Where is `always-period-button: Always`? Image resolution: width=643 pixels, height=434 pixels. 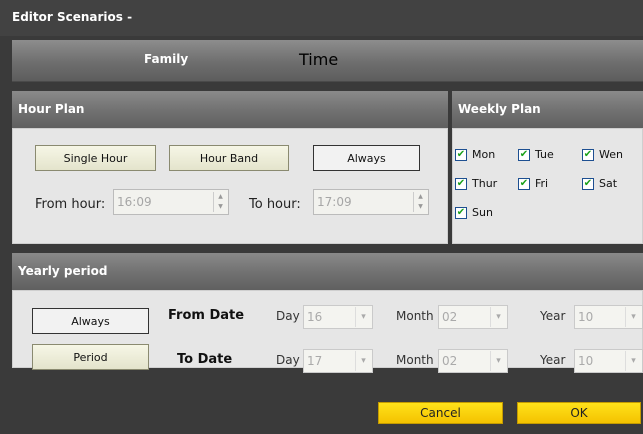 always-period-button: Always is located at coordinates (90, 321).